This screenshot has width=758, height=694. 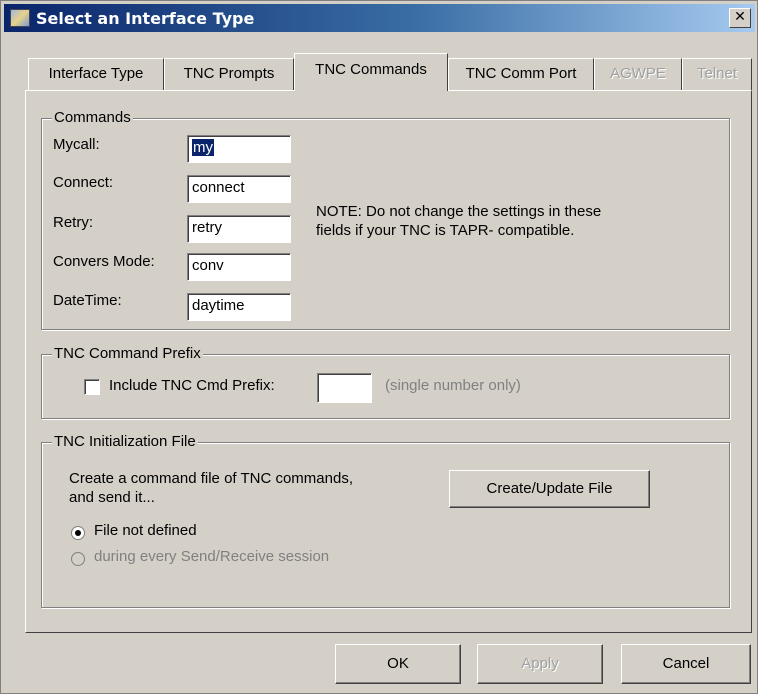 What do you see at coordinates (549, 489) in the screenshot?
I see `create-update-file-button: Create/Update File` at bounding box center [549, 489].